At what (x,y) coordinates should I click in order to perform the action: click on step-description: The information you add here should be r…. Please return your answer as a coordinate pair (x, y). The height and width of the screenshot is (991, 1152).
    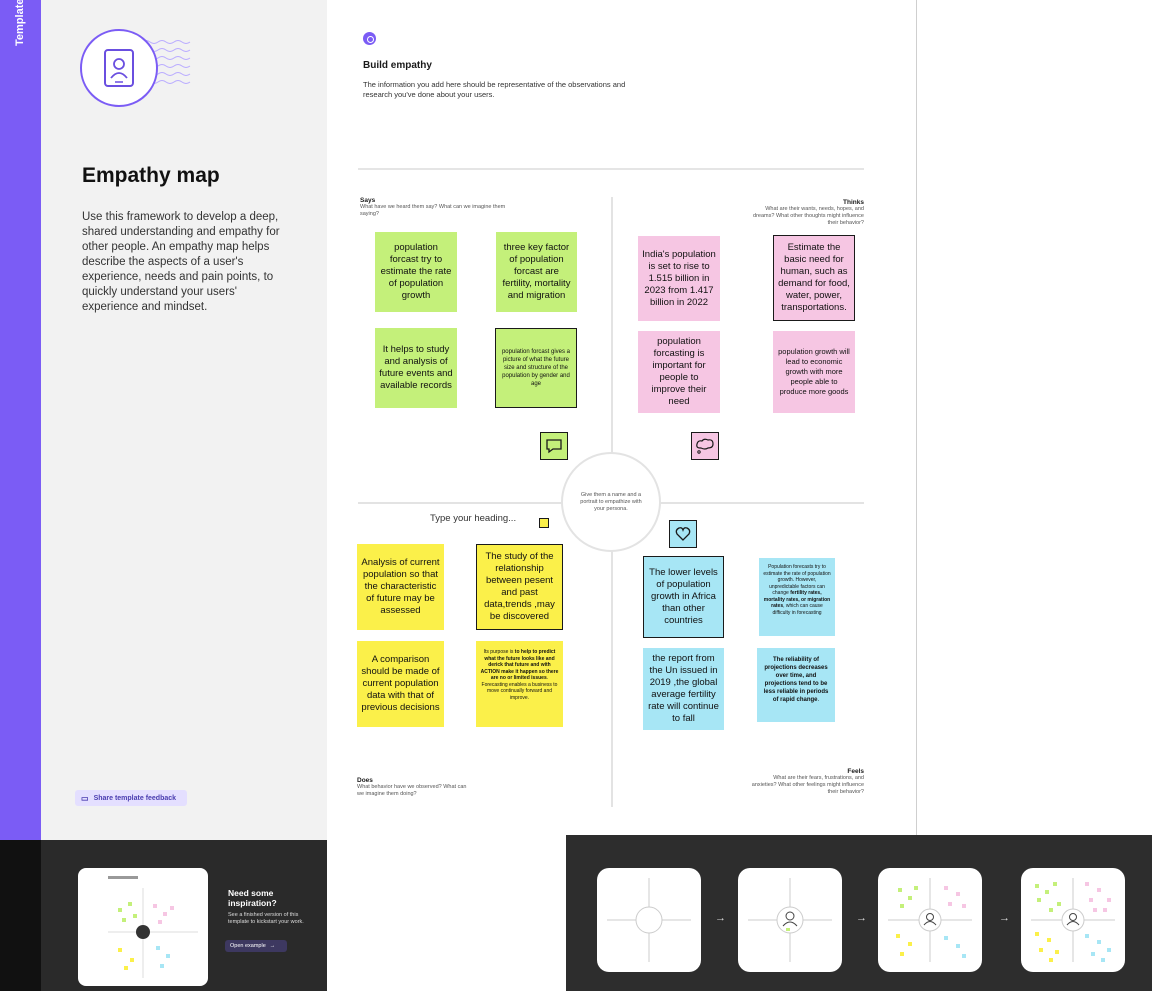
    Looking at the image, I should click on (494, 89).